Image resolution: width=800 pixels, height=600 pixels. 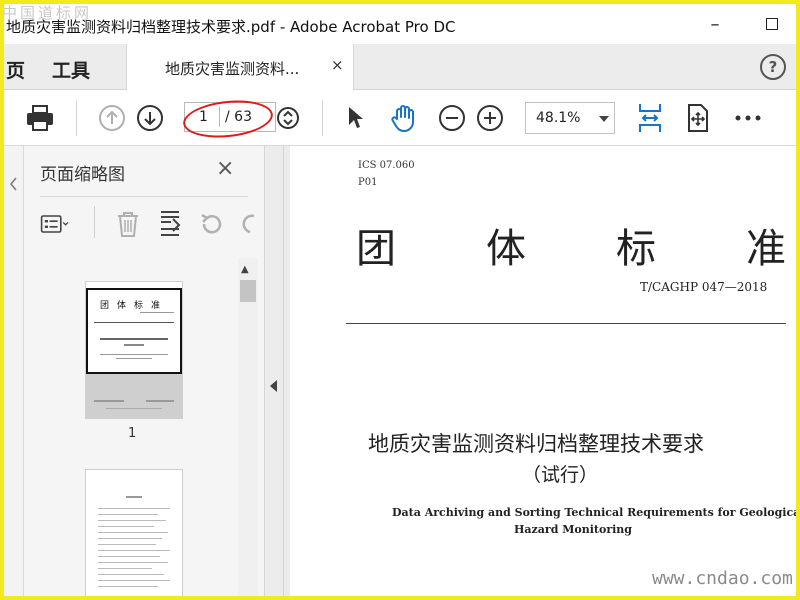 I want to click on maximize-button, so click(x=772, y=24).